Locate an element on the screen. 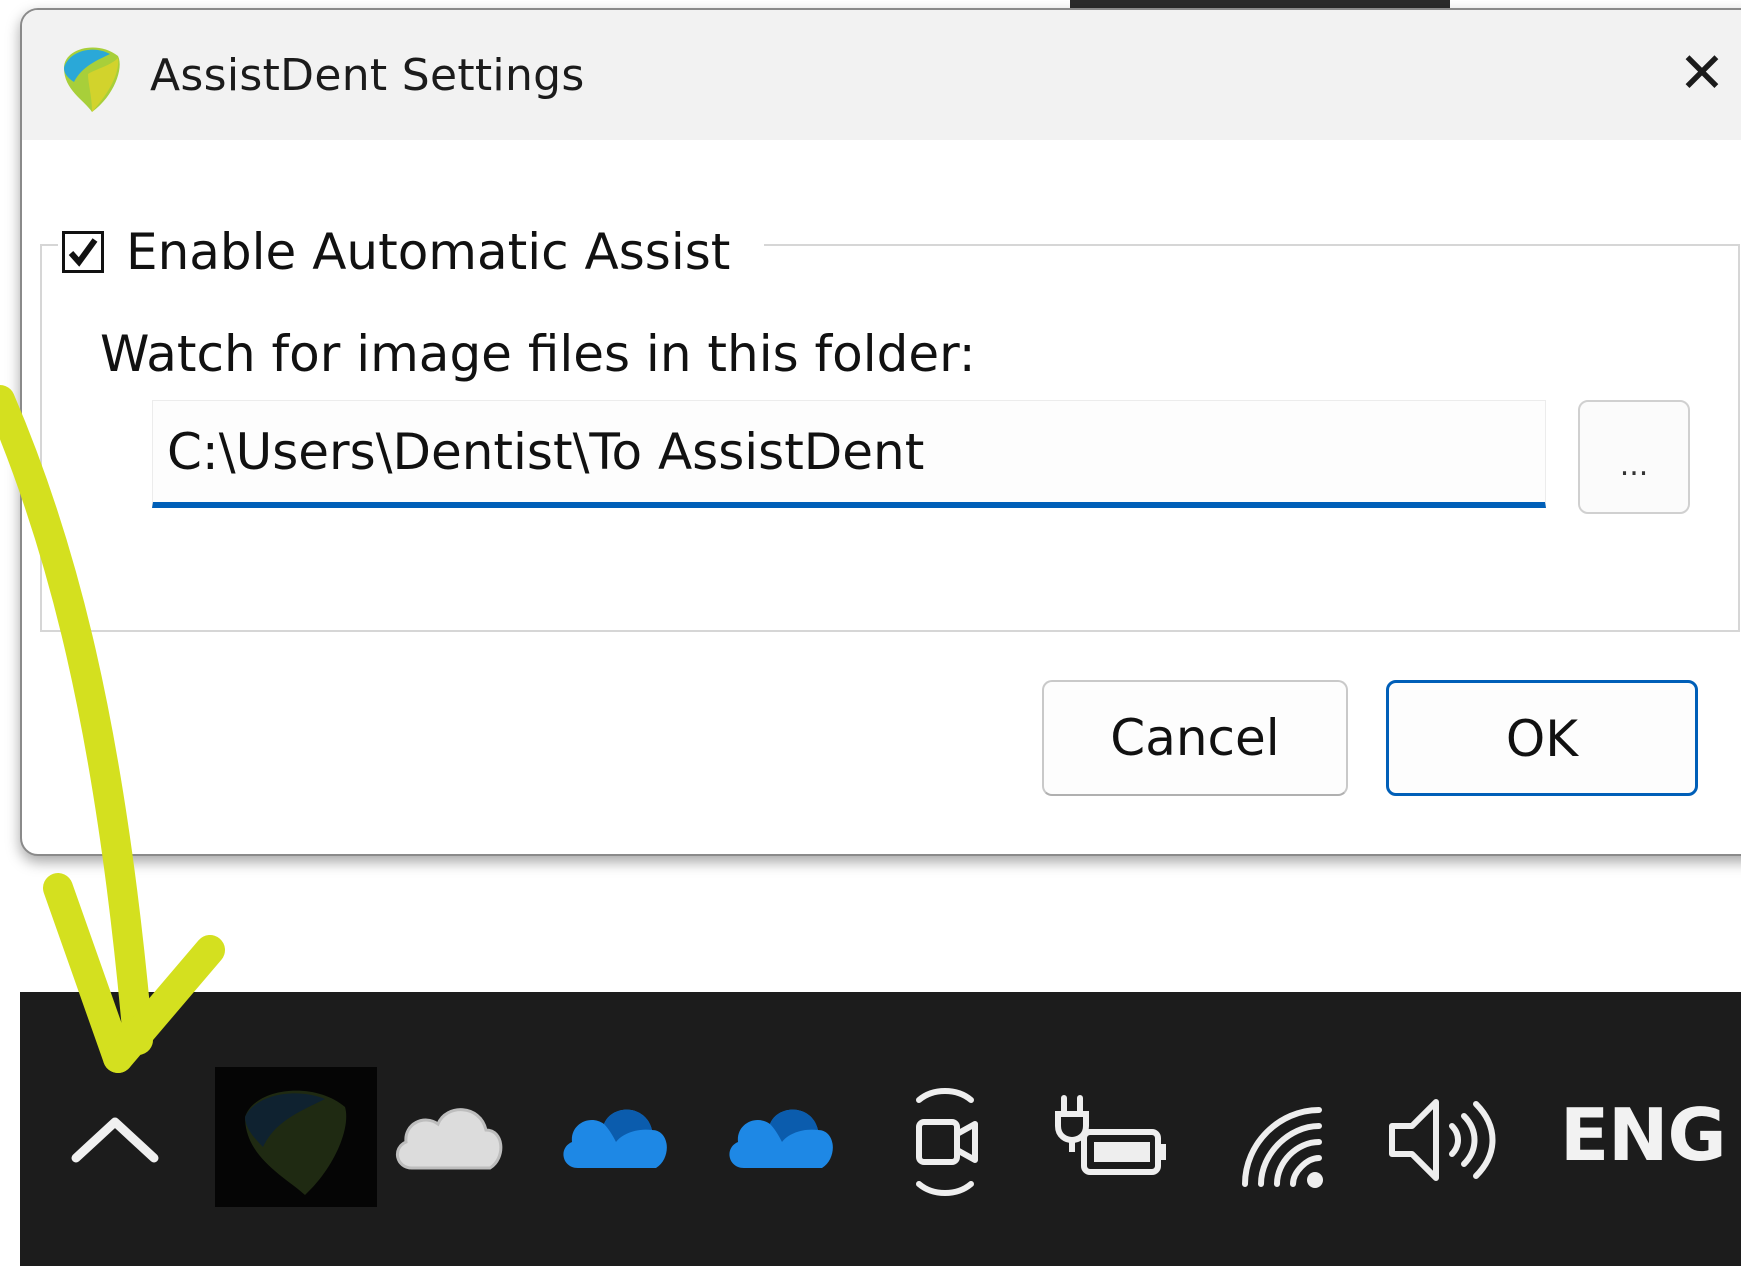 The height and width of the screenshot is (1266, 1741). folder-path-input: C:\Users\Dentist\To AssistDent is located at coordinates (849, 454).